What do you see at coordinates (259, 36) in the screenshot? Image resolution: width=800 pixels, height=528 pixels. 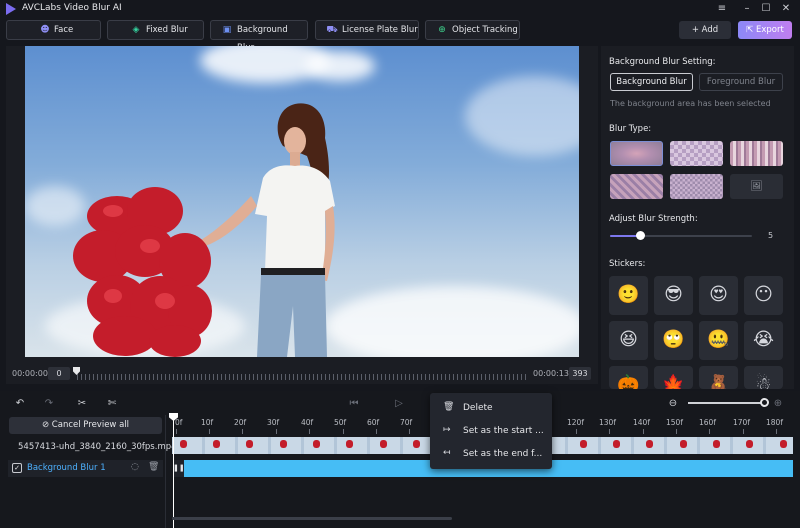 I see `tab-background-blur: ▣ Background Blur` at bounding box center [259, 36].